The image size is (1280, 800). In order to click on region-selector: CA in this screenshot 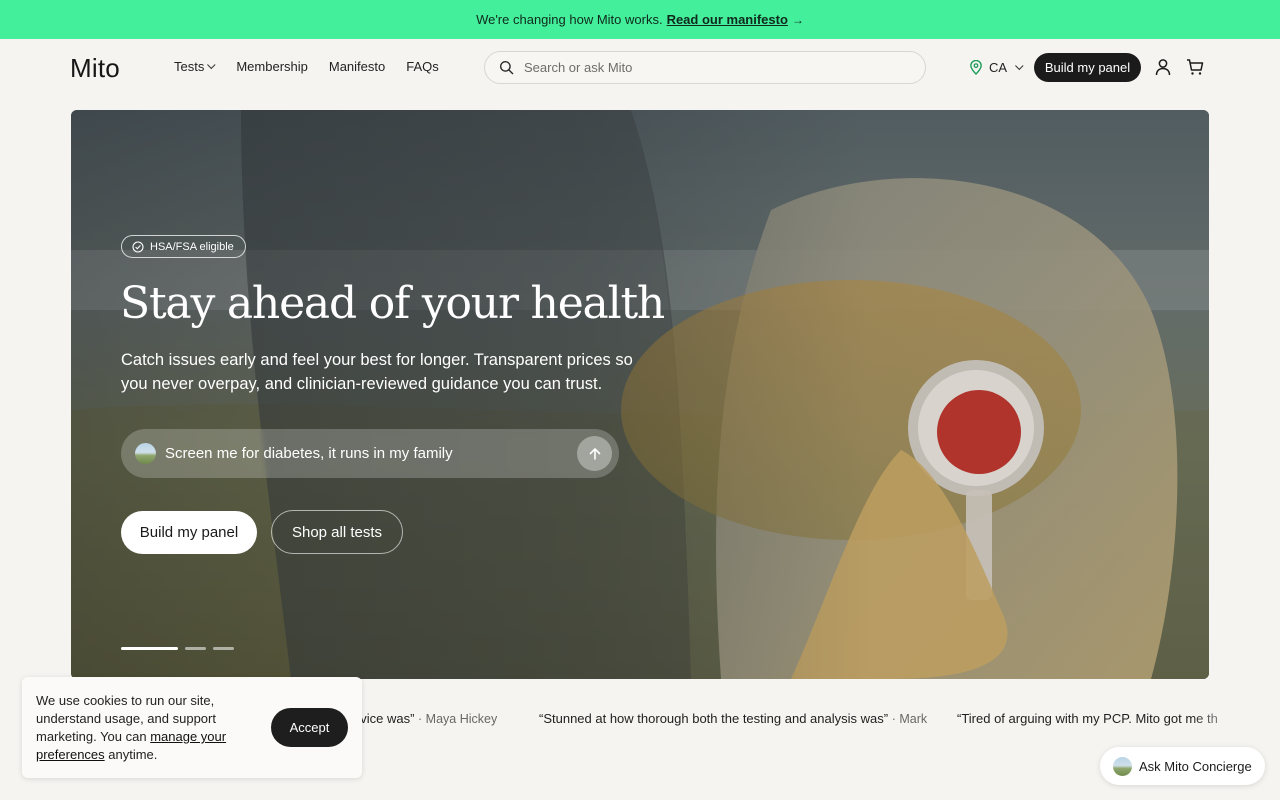, I will do `click(996, 67)`.